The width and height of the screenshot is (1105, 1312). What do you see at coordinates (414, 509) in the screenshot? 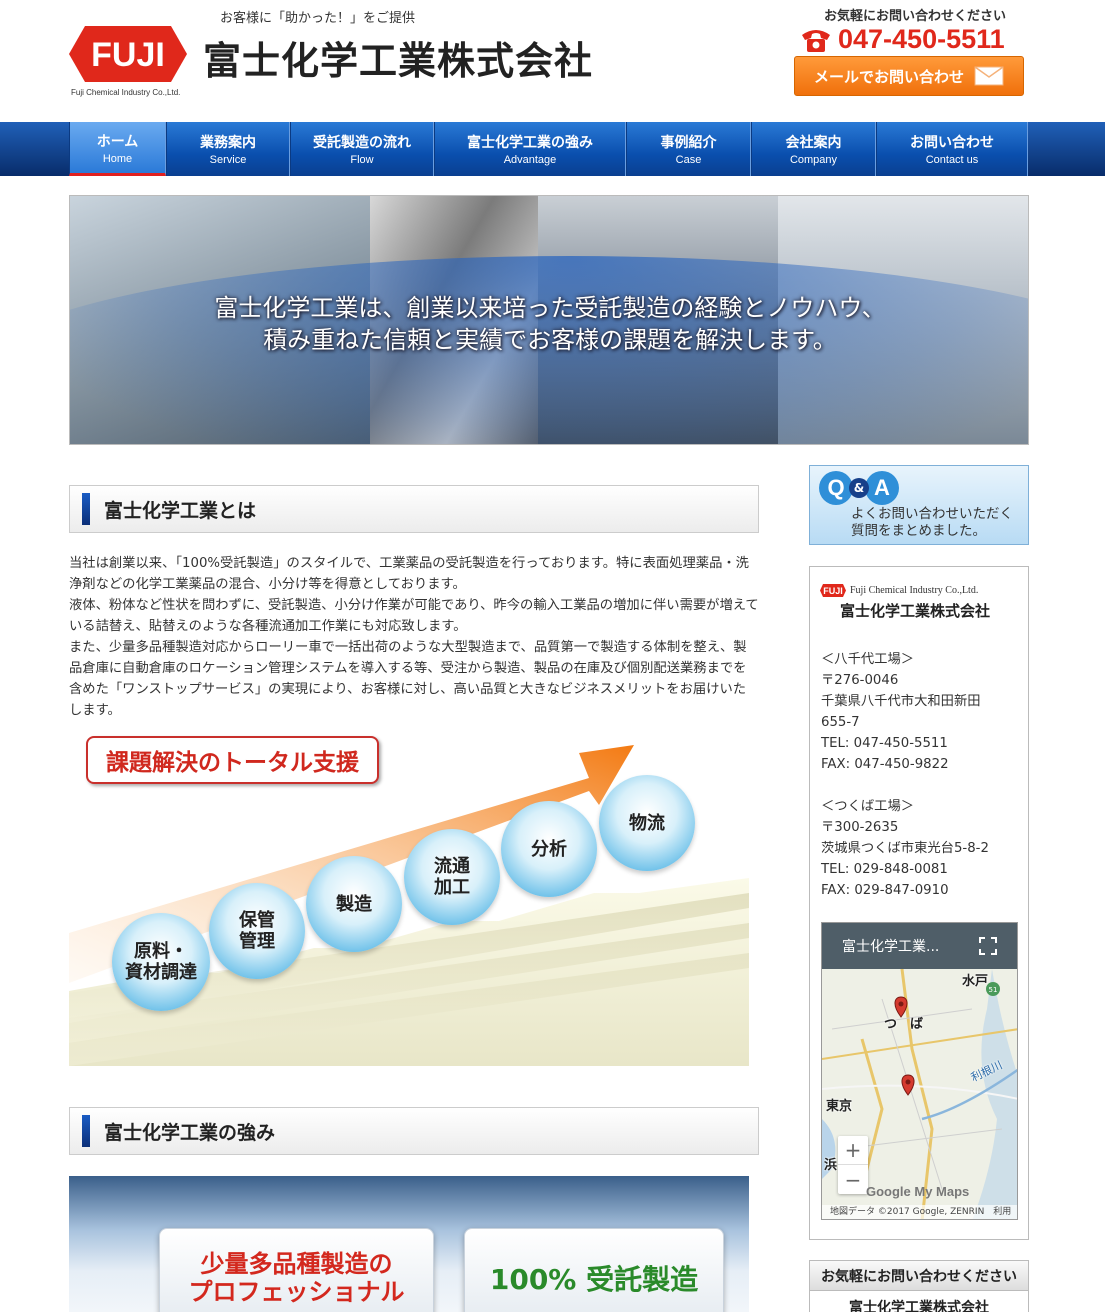
I see `about-heading: 富士化学工業とは` at bounding box center [414, 509].